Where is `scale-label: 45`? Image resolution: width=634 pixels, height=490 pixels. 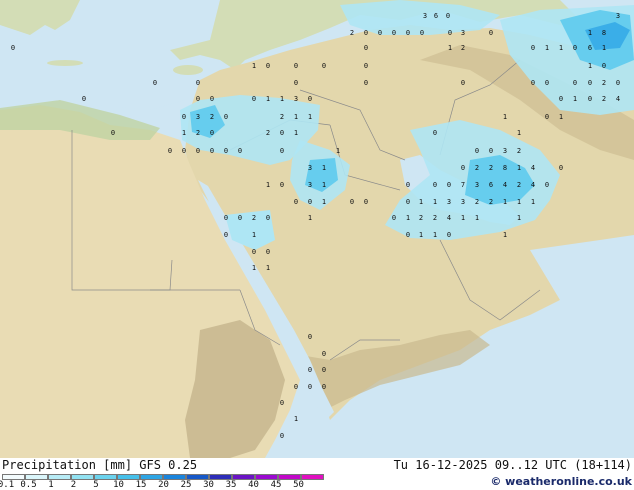 scale-label: 45 is located at coordinates (276, 485).